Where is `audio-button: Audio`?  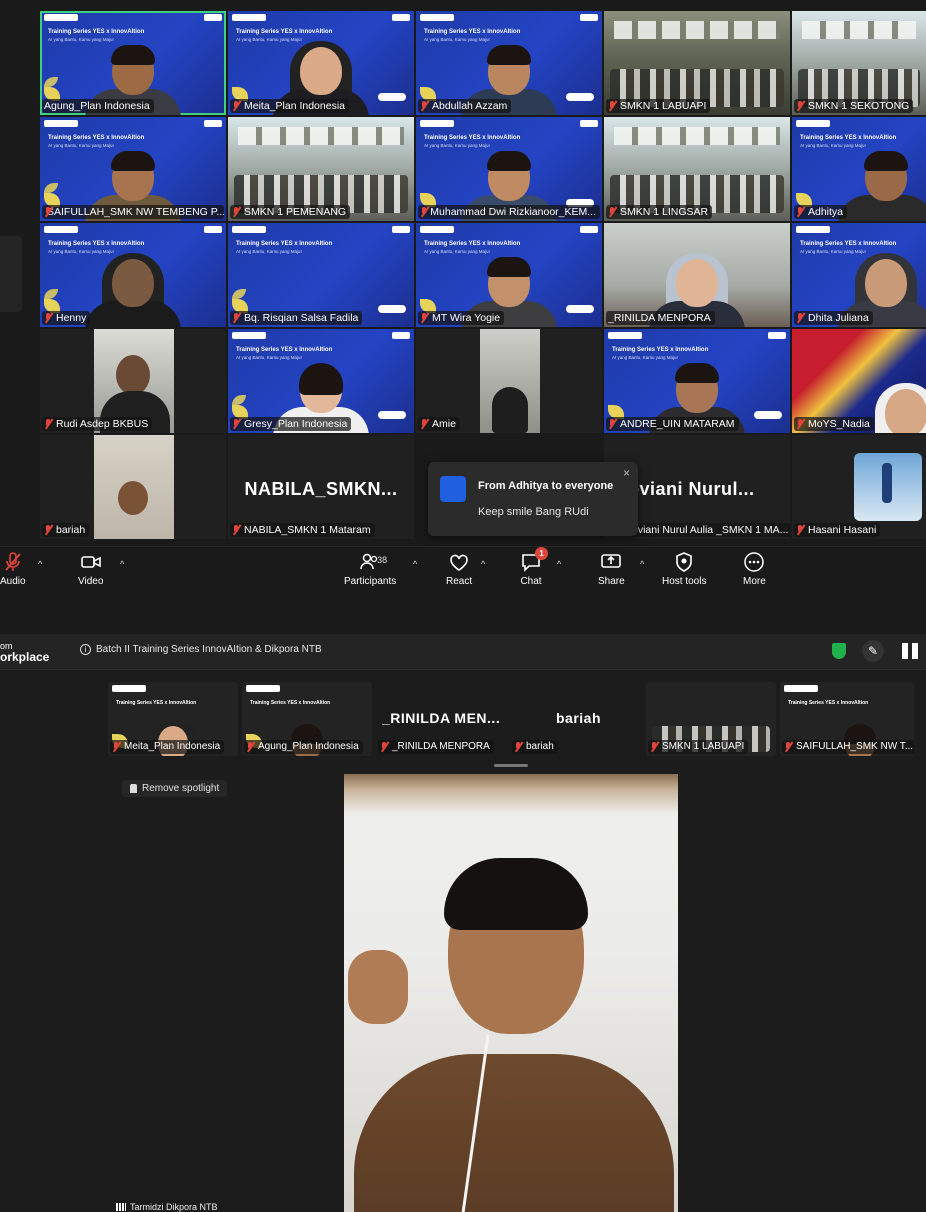 audio-button: Audio is located at coordinates (13, 569).